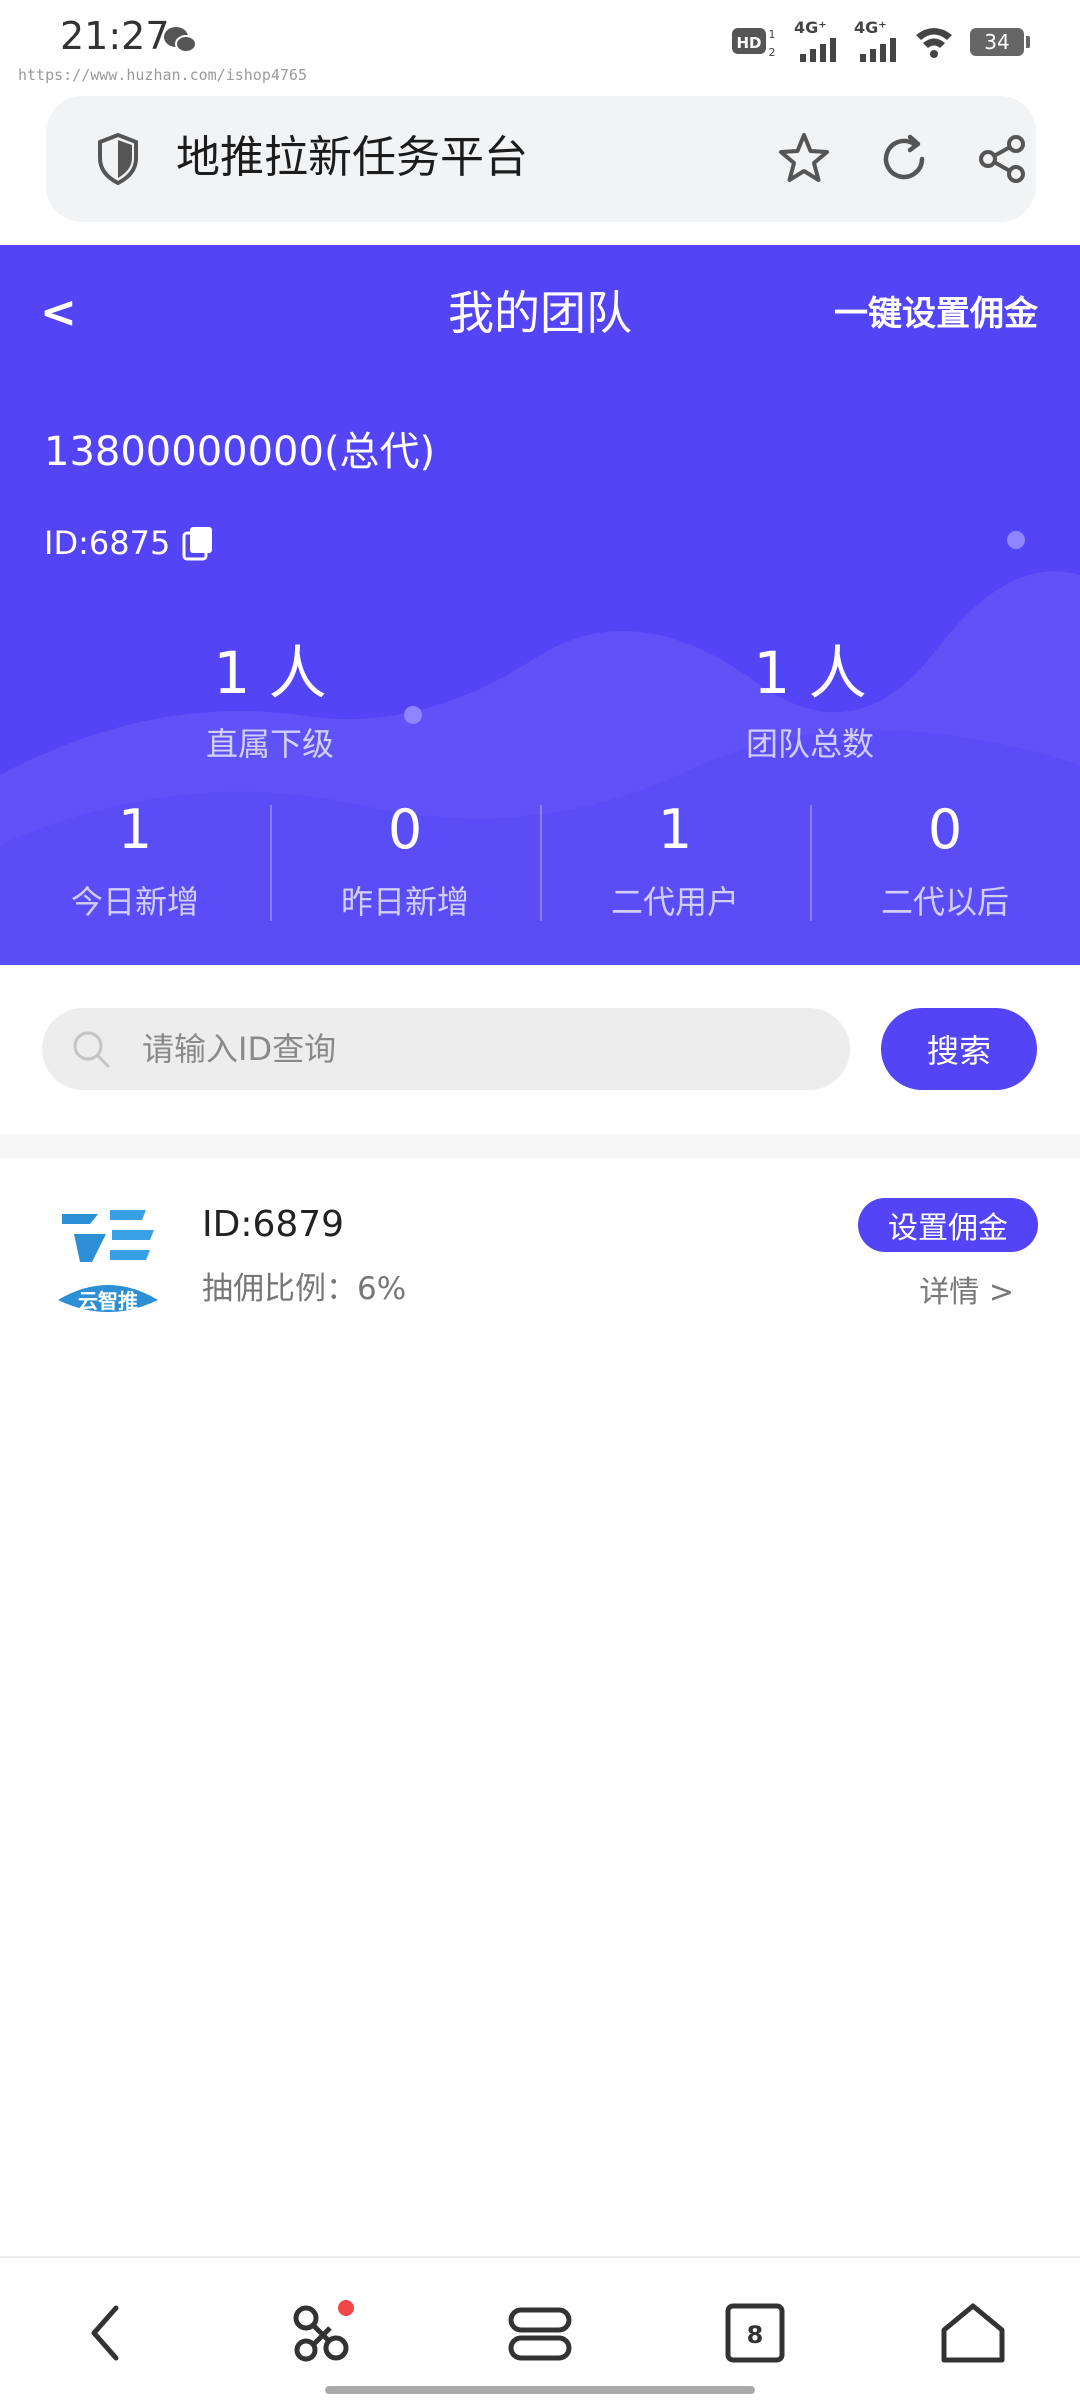 This screenshot has height=2400, width=1080. I want to click on network-label-2: 4G⁺, so click(870, 27).